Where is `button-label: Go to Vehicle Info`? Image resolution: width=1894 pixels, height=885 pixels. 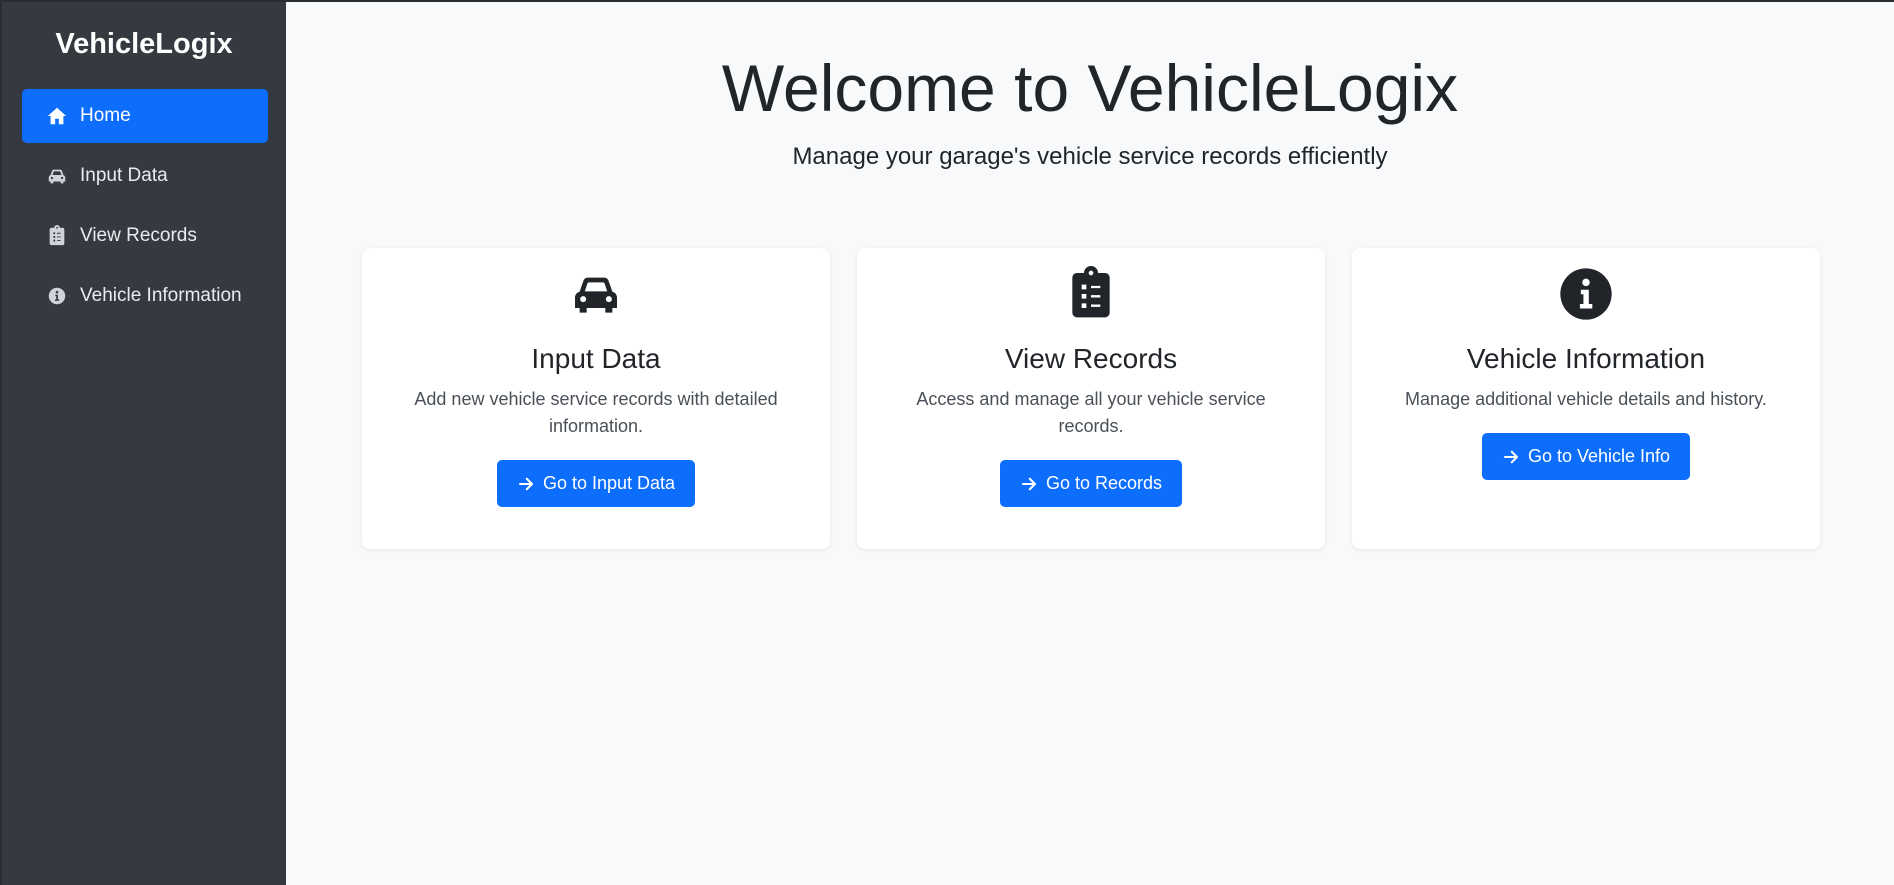 button-label: Go to Vehicle Info is located at coordinates (1599, 456).